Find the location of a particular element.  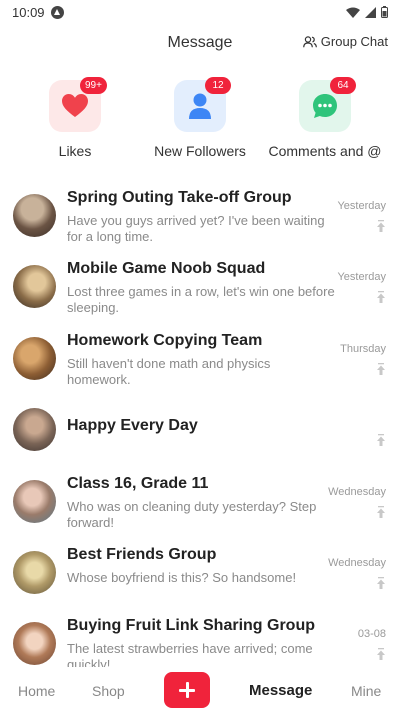

chat-time: 03-08 is located at coordinates (371, 634).